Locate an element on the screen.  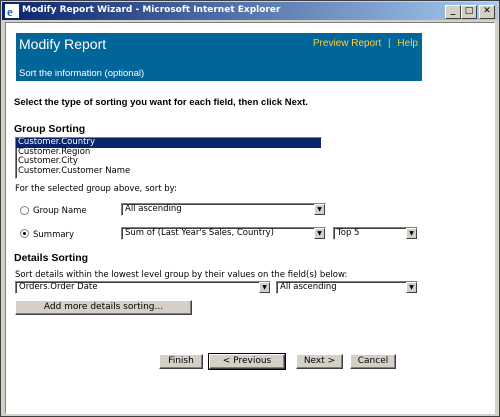
svg-text: e is located at coordinates (10, 11).